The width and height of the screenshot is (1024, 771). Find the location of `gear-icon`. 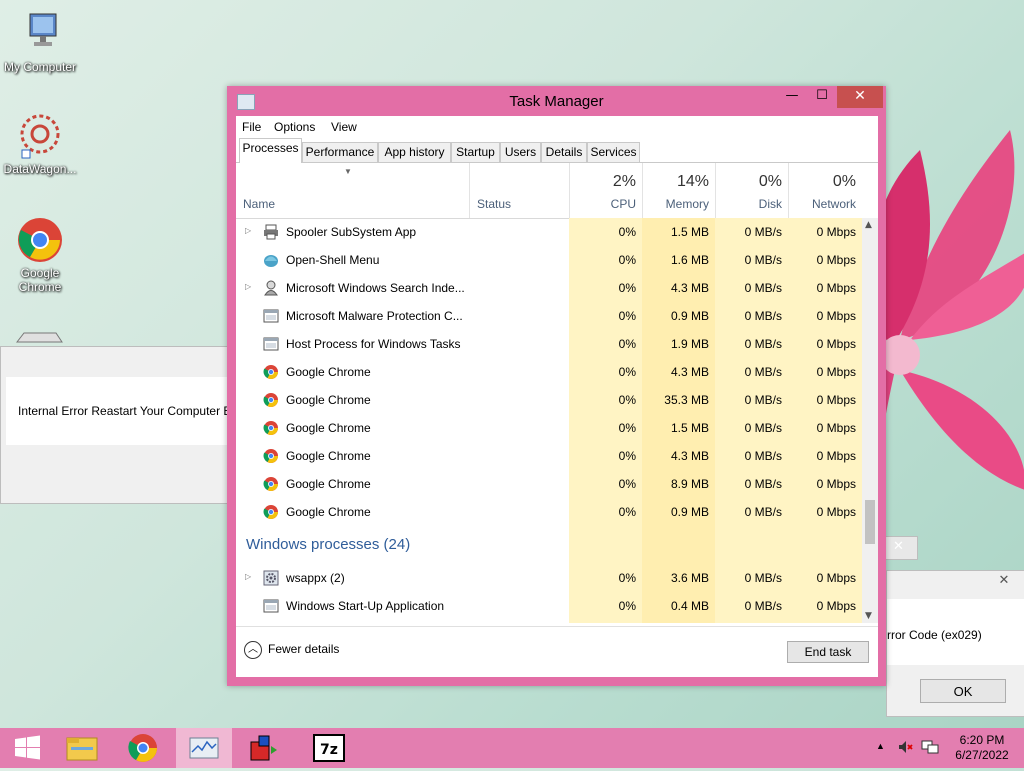

gear-icon is located at coordinates (271, 578).